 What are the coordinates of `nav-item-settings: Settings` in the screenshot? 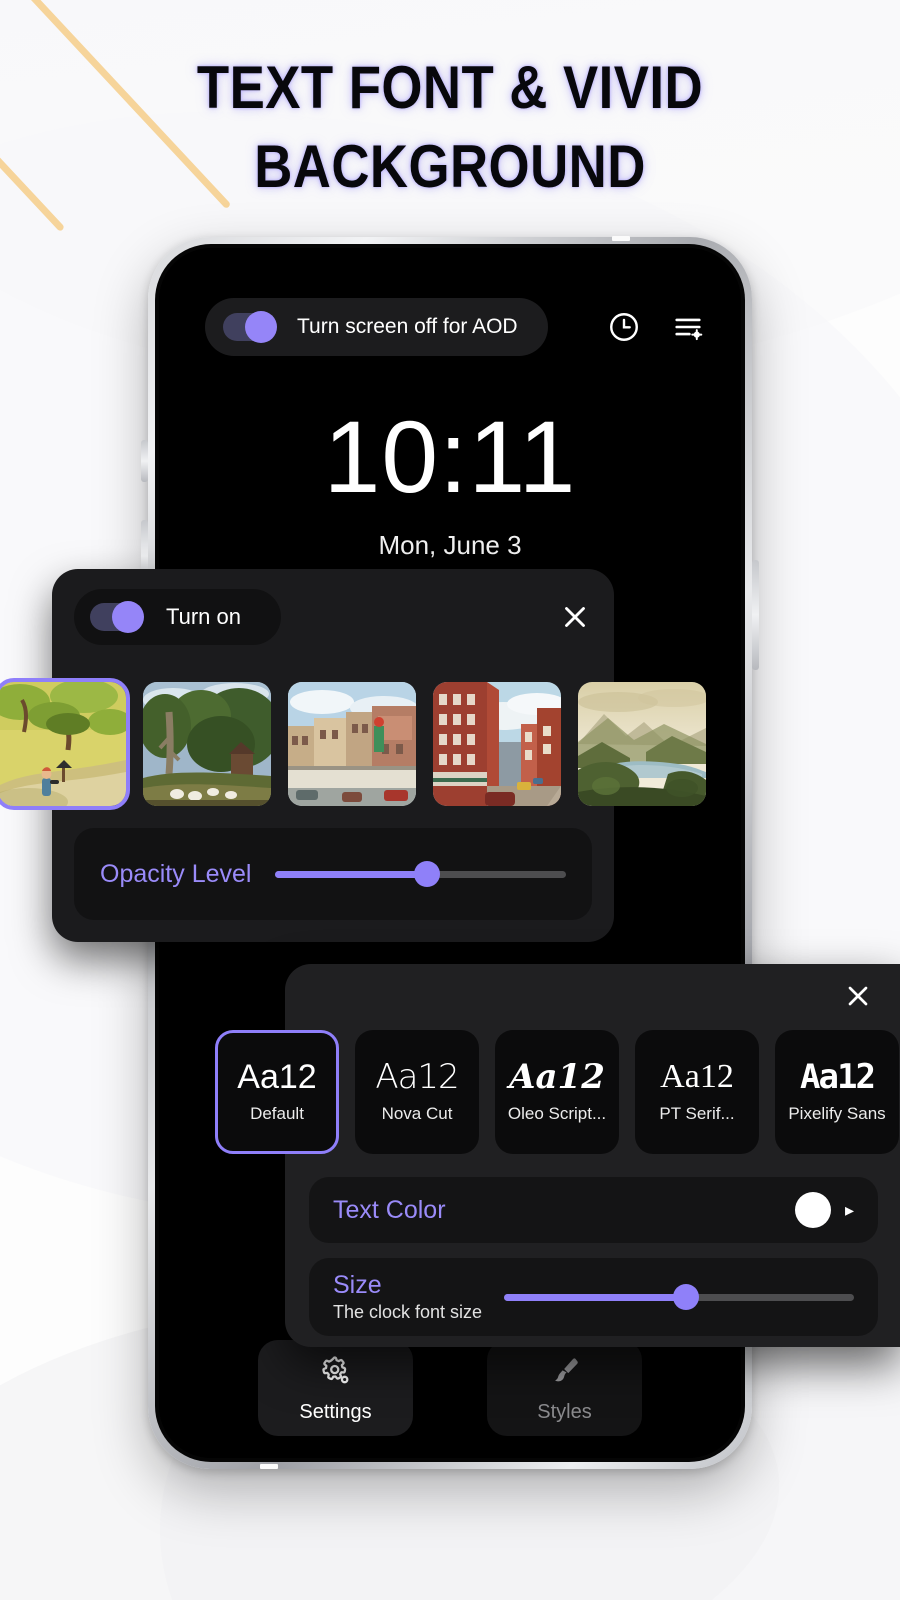 It's located at (335, 1388).